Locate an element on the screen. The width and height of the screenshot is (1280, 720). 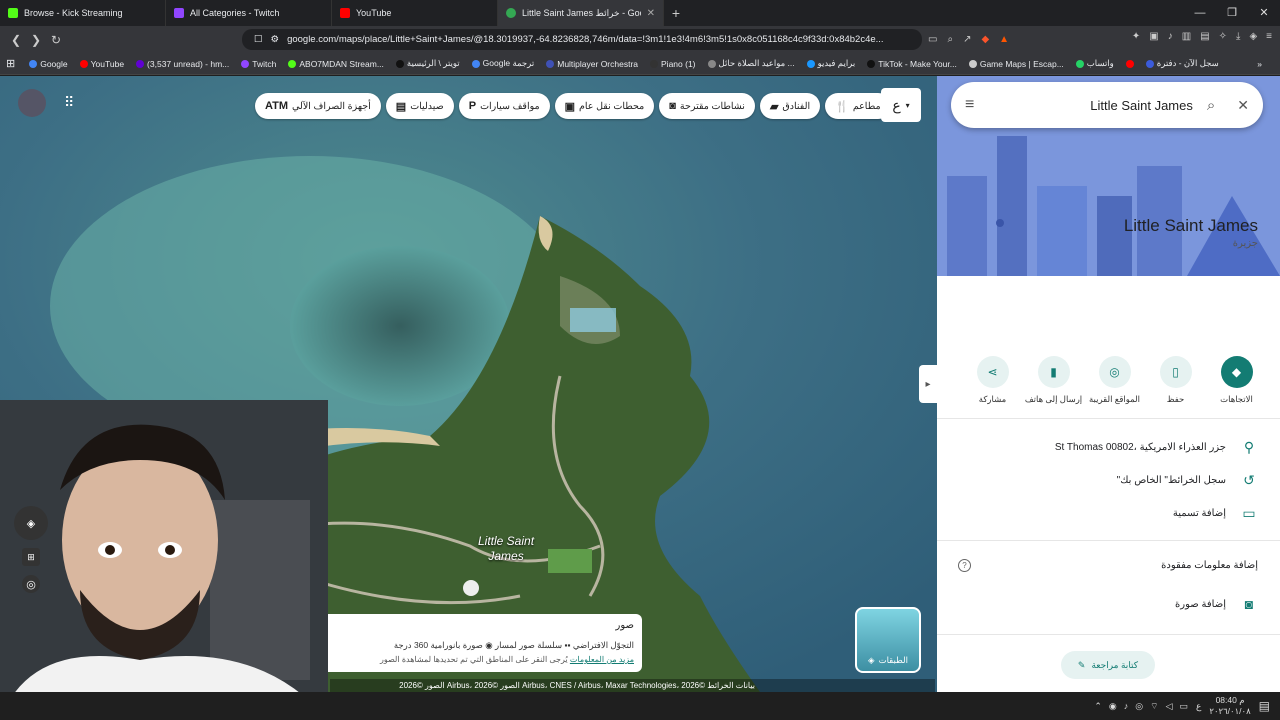
steam-tray-icon: ◎ is located at coordinates (1139, 706).